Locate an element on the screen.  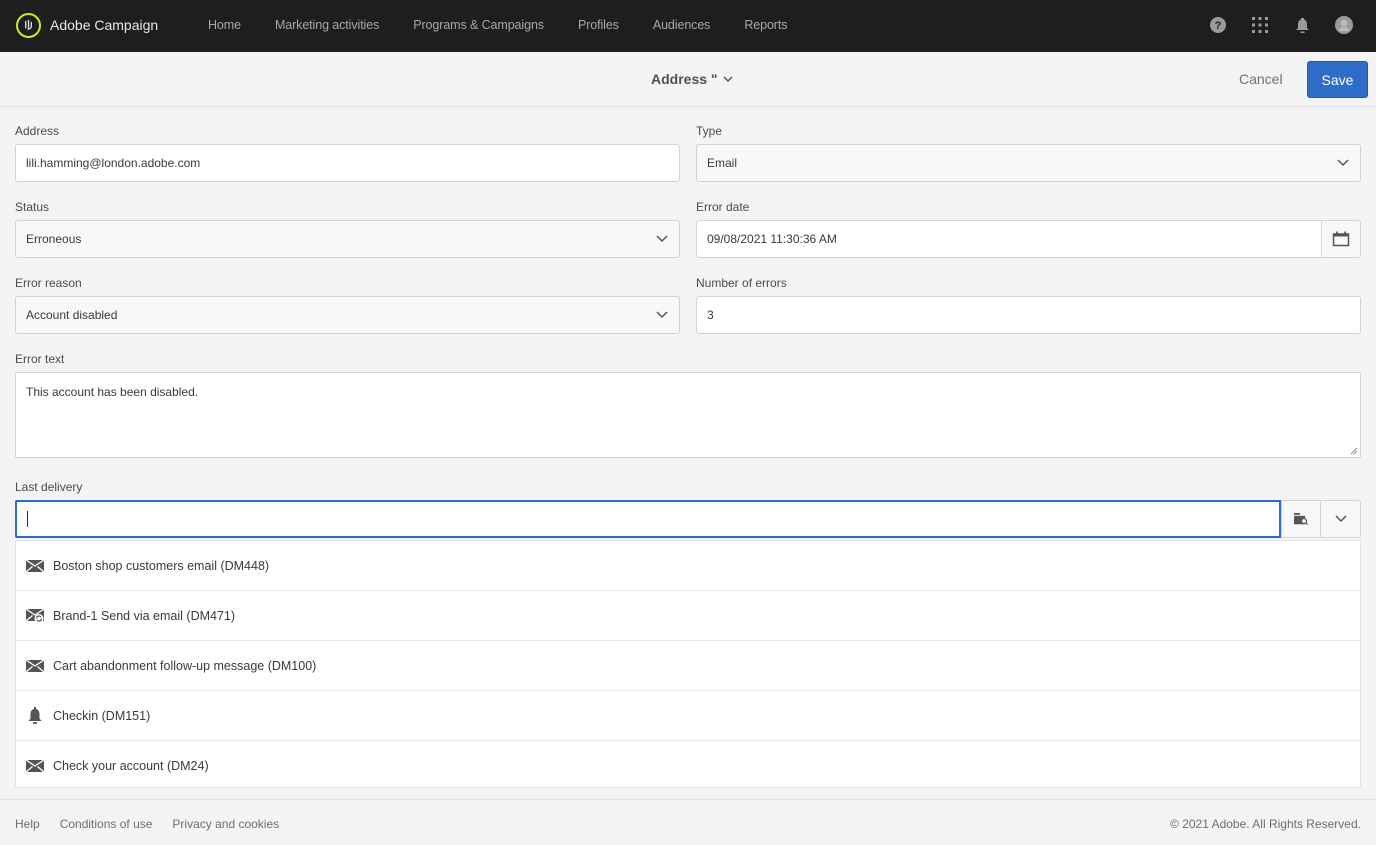
status-select: Erroneous is located at coordinates (347, 239).